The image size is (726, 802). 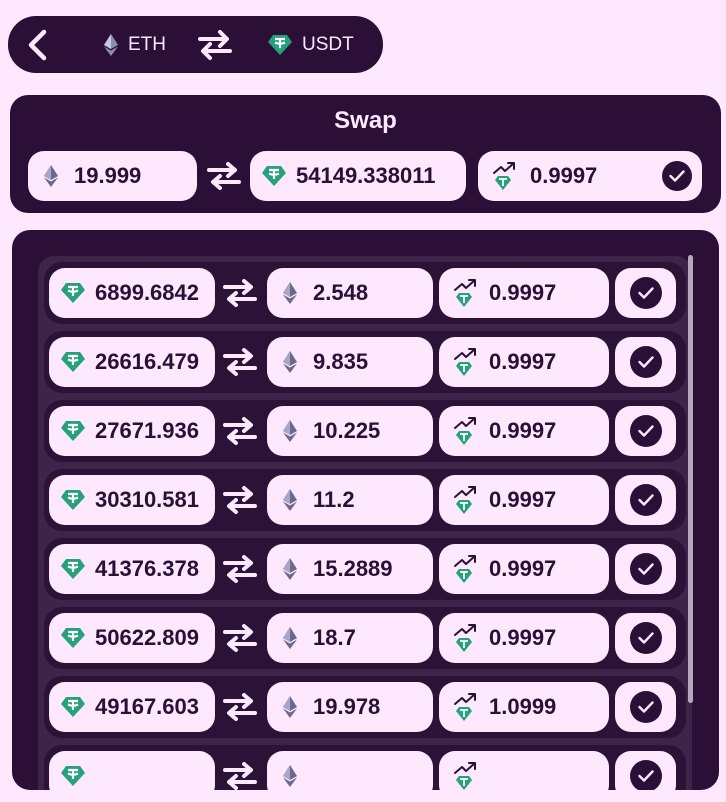 What do you see at coordinates (135, 45) in the screenshot?
I see `from-token: ETH` at bounding box center [135, 45].